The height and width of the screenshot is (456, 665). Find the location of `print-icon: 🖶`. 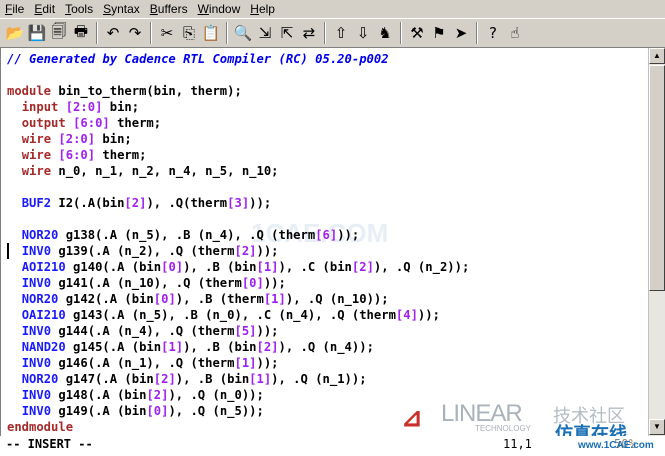

print-icon: 🖶 is located at coordinates (81, 33).